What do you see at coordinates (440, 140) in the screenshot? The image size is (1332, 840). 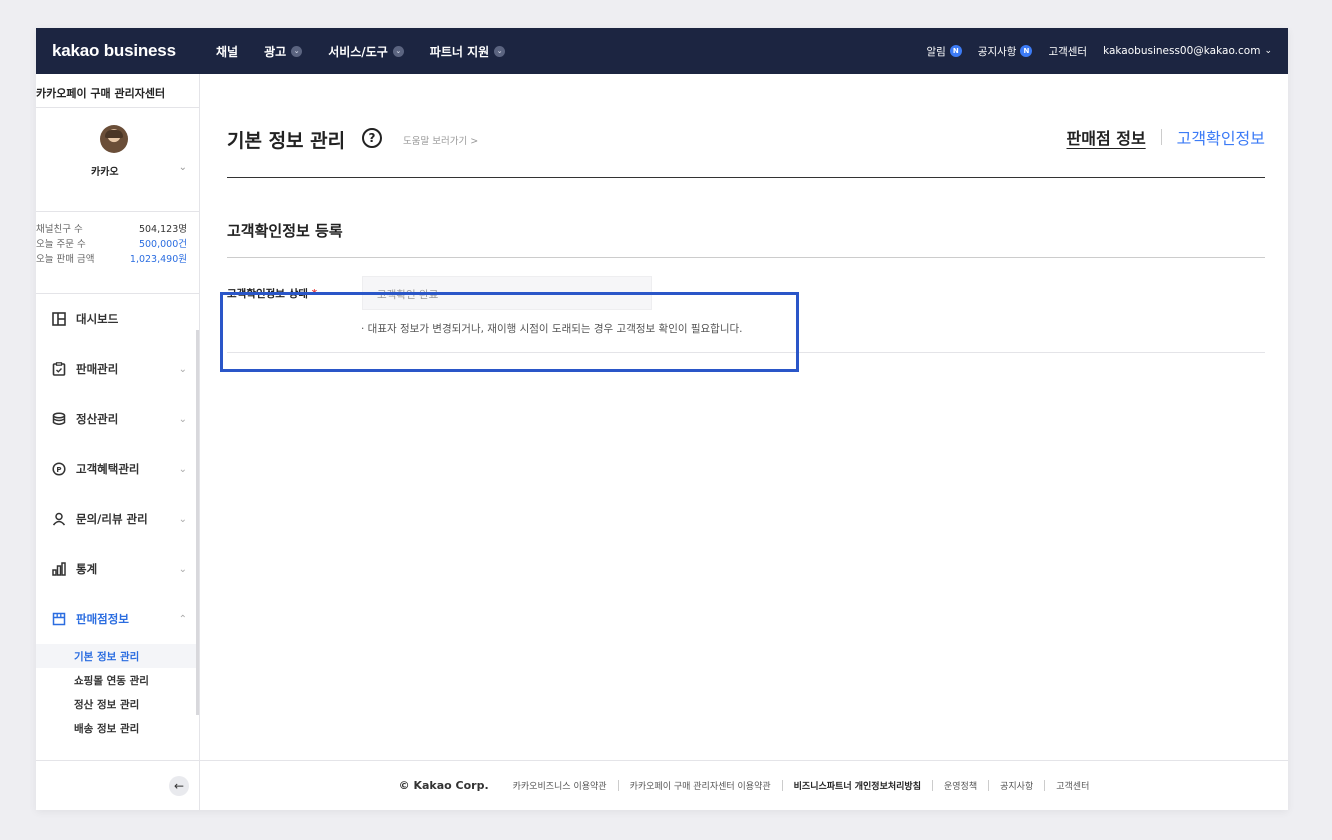 I see `help-link: 도움말 보러가기 >` at bounding box center [440, 140].